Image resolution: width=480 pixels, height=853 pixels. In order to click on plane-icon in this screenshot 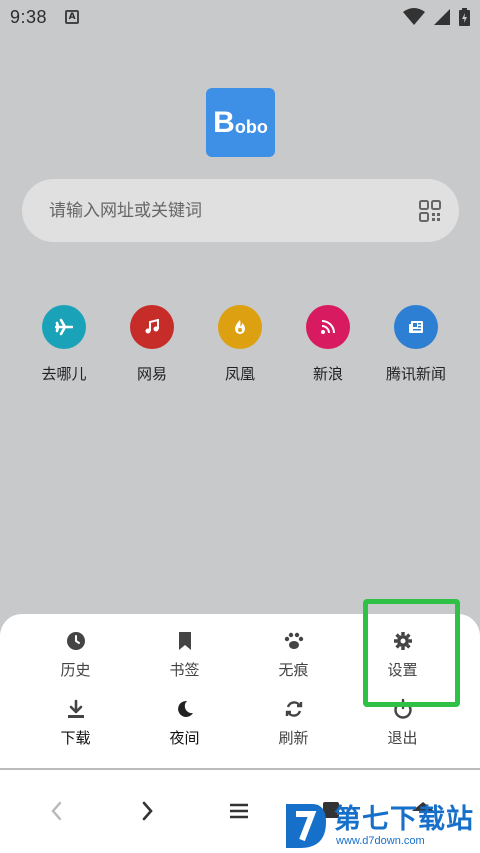, I will do `click(64, 327)`.